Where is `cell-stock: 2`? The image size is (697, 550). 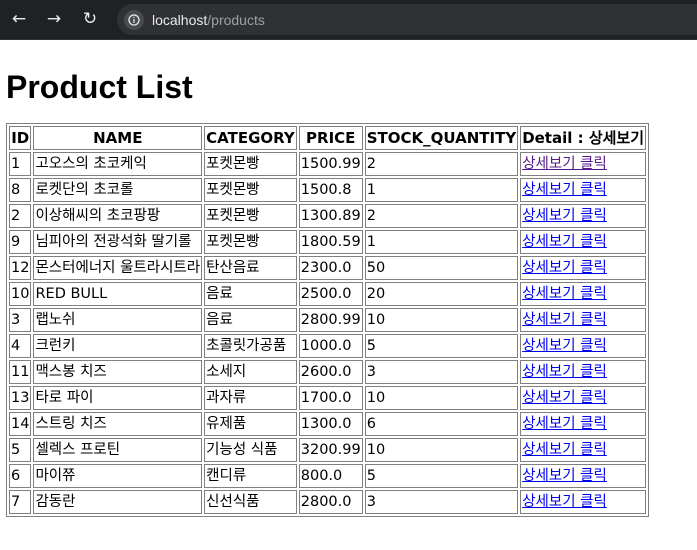 cell-stock: 2 is located at coordinates (441, 164).